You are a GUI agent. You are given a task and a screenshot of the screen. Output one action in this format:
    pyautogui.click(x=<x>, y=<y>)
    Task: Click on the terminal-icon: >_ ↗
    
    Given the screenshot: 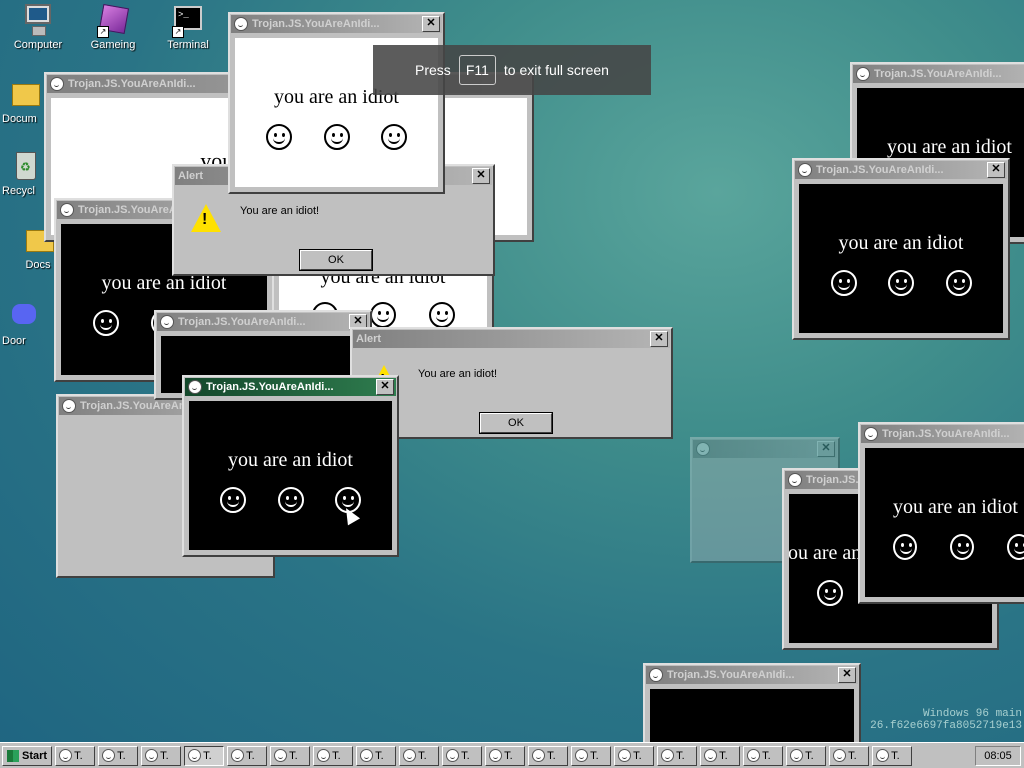 What is the action you would take?
    pyautogui.click(x=188, y=21)
    